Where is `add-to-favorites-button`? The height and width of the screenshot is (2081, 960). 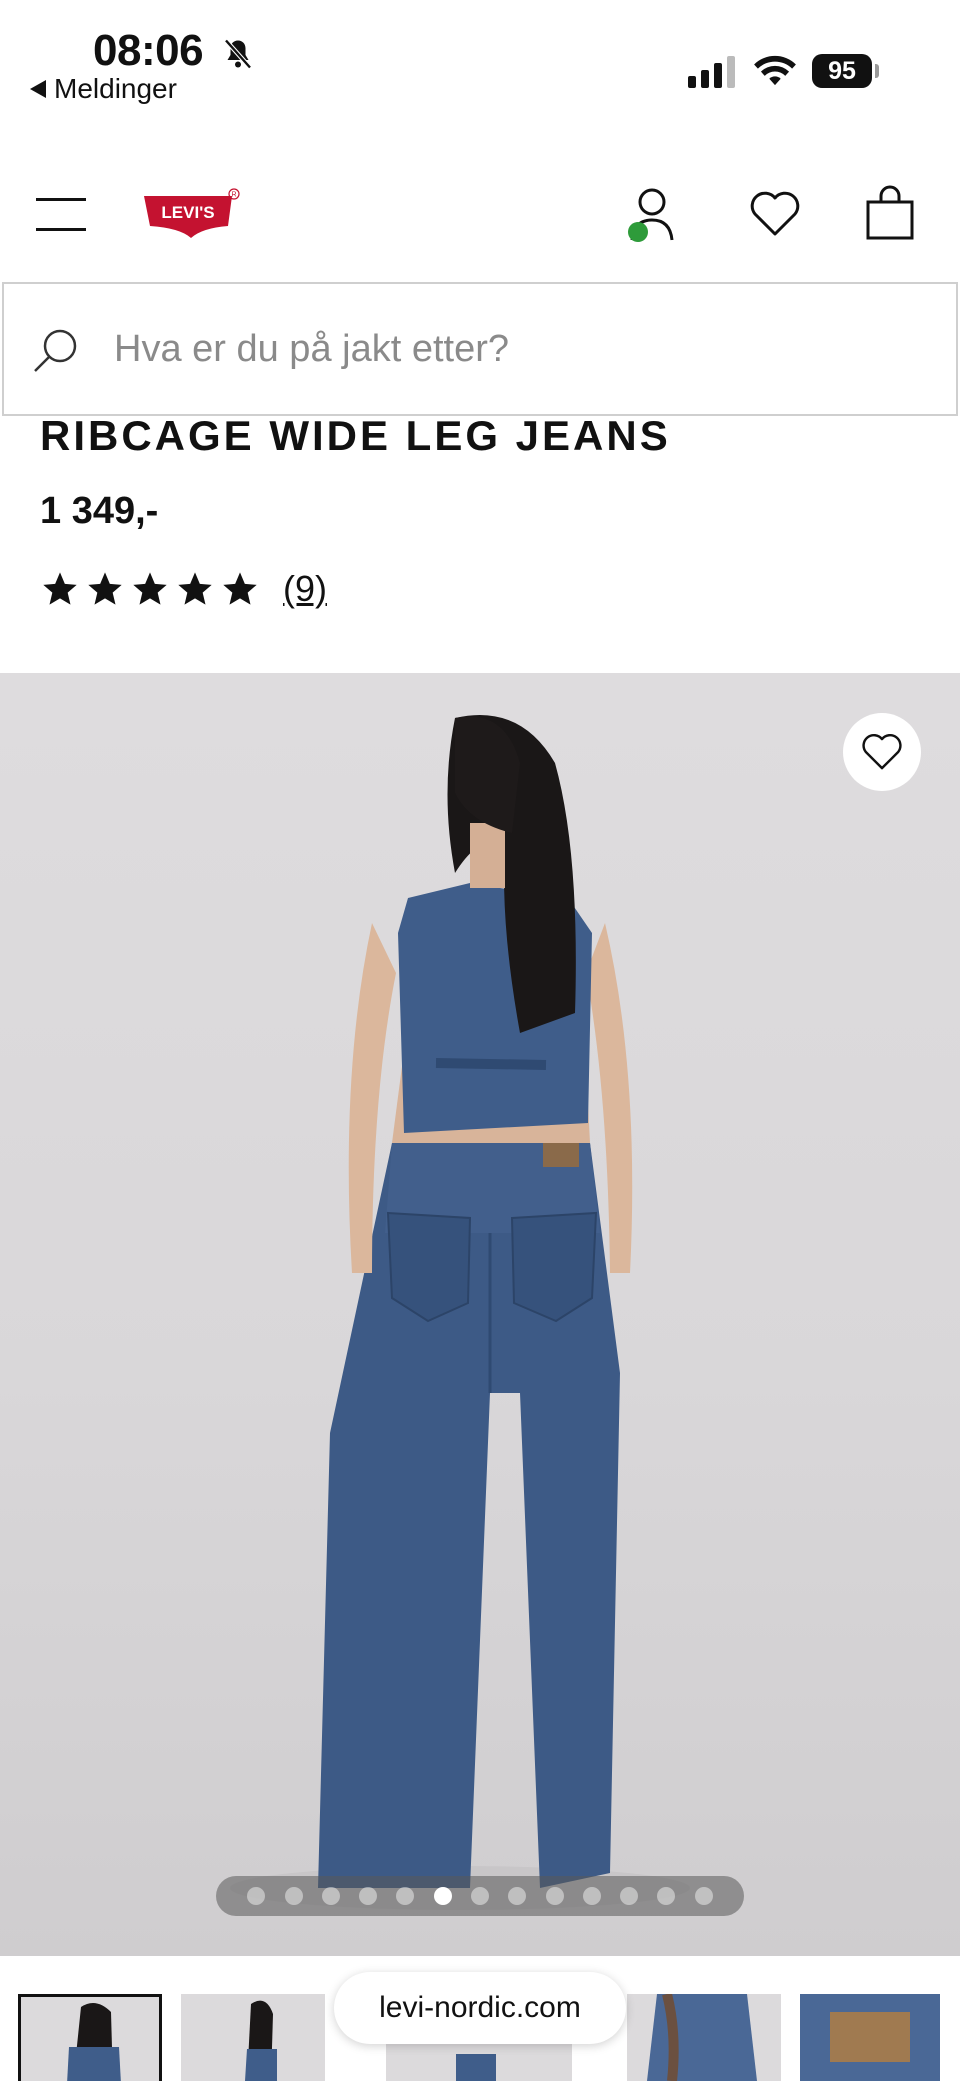 add-to-favorites-button is located at coordinates (882, 752).